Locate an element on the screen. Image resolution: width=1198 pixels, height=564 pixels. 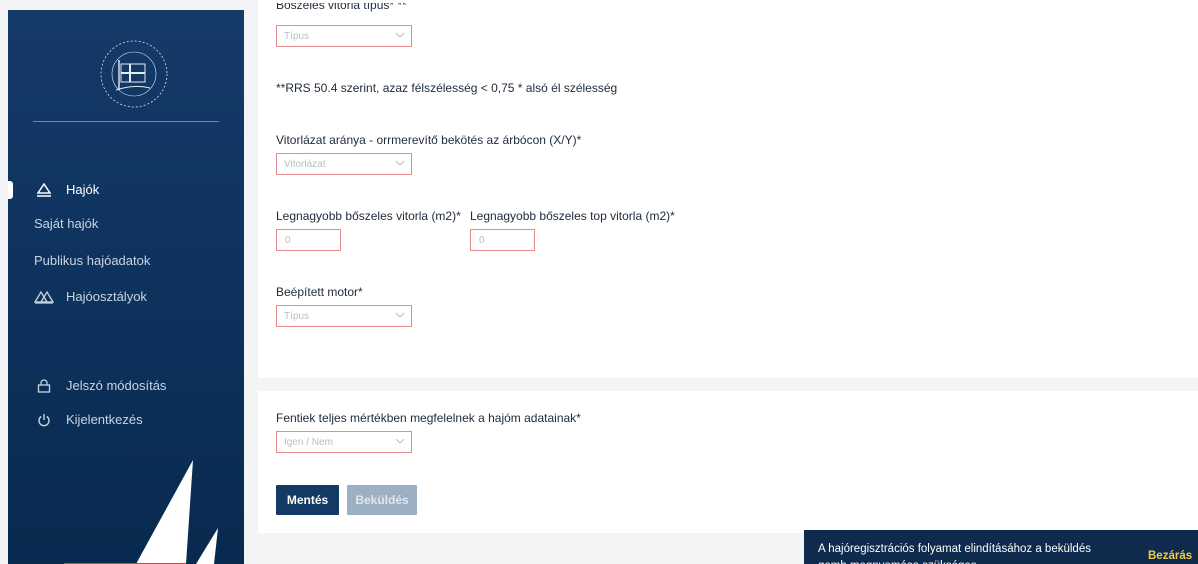
toast-close-button: Bezárás is located at coordinates (1170, 556).